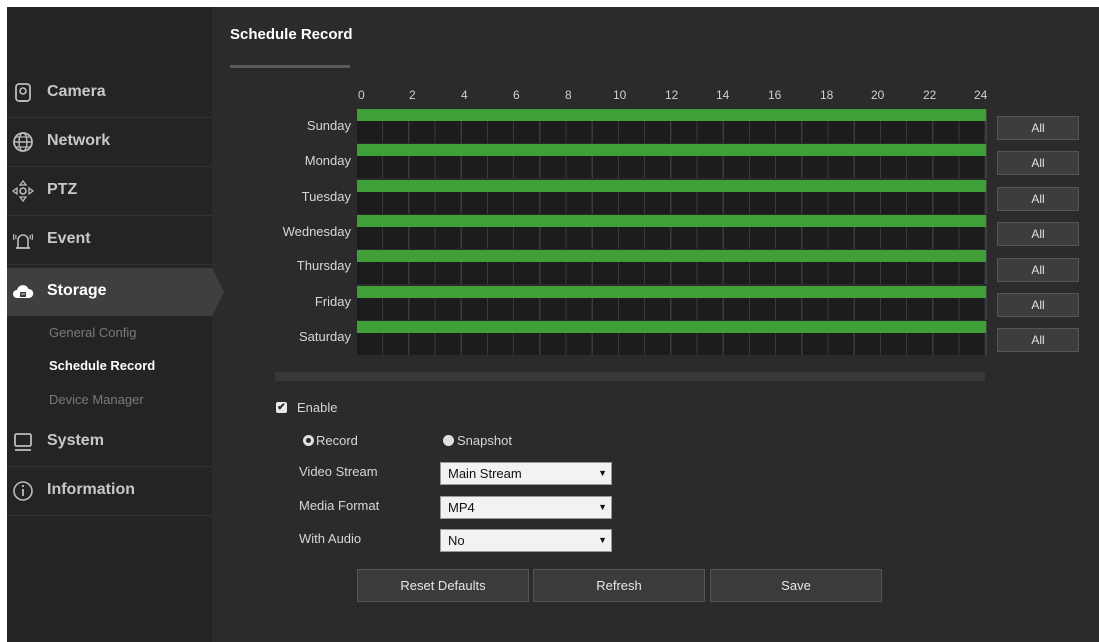 The height and width of the screenshot is (642, 1099). I want to click on media-format-select: MP4 ▼, so click(526, 507).